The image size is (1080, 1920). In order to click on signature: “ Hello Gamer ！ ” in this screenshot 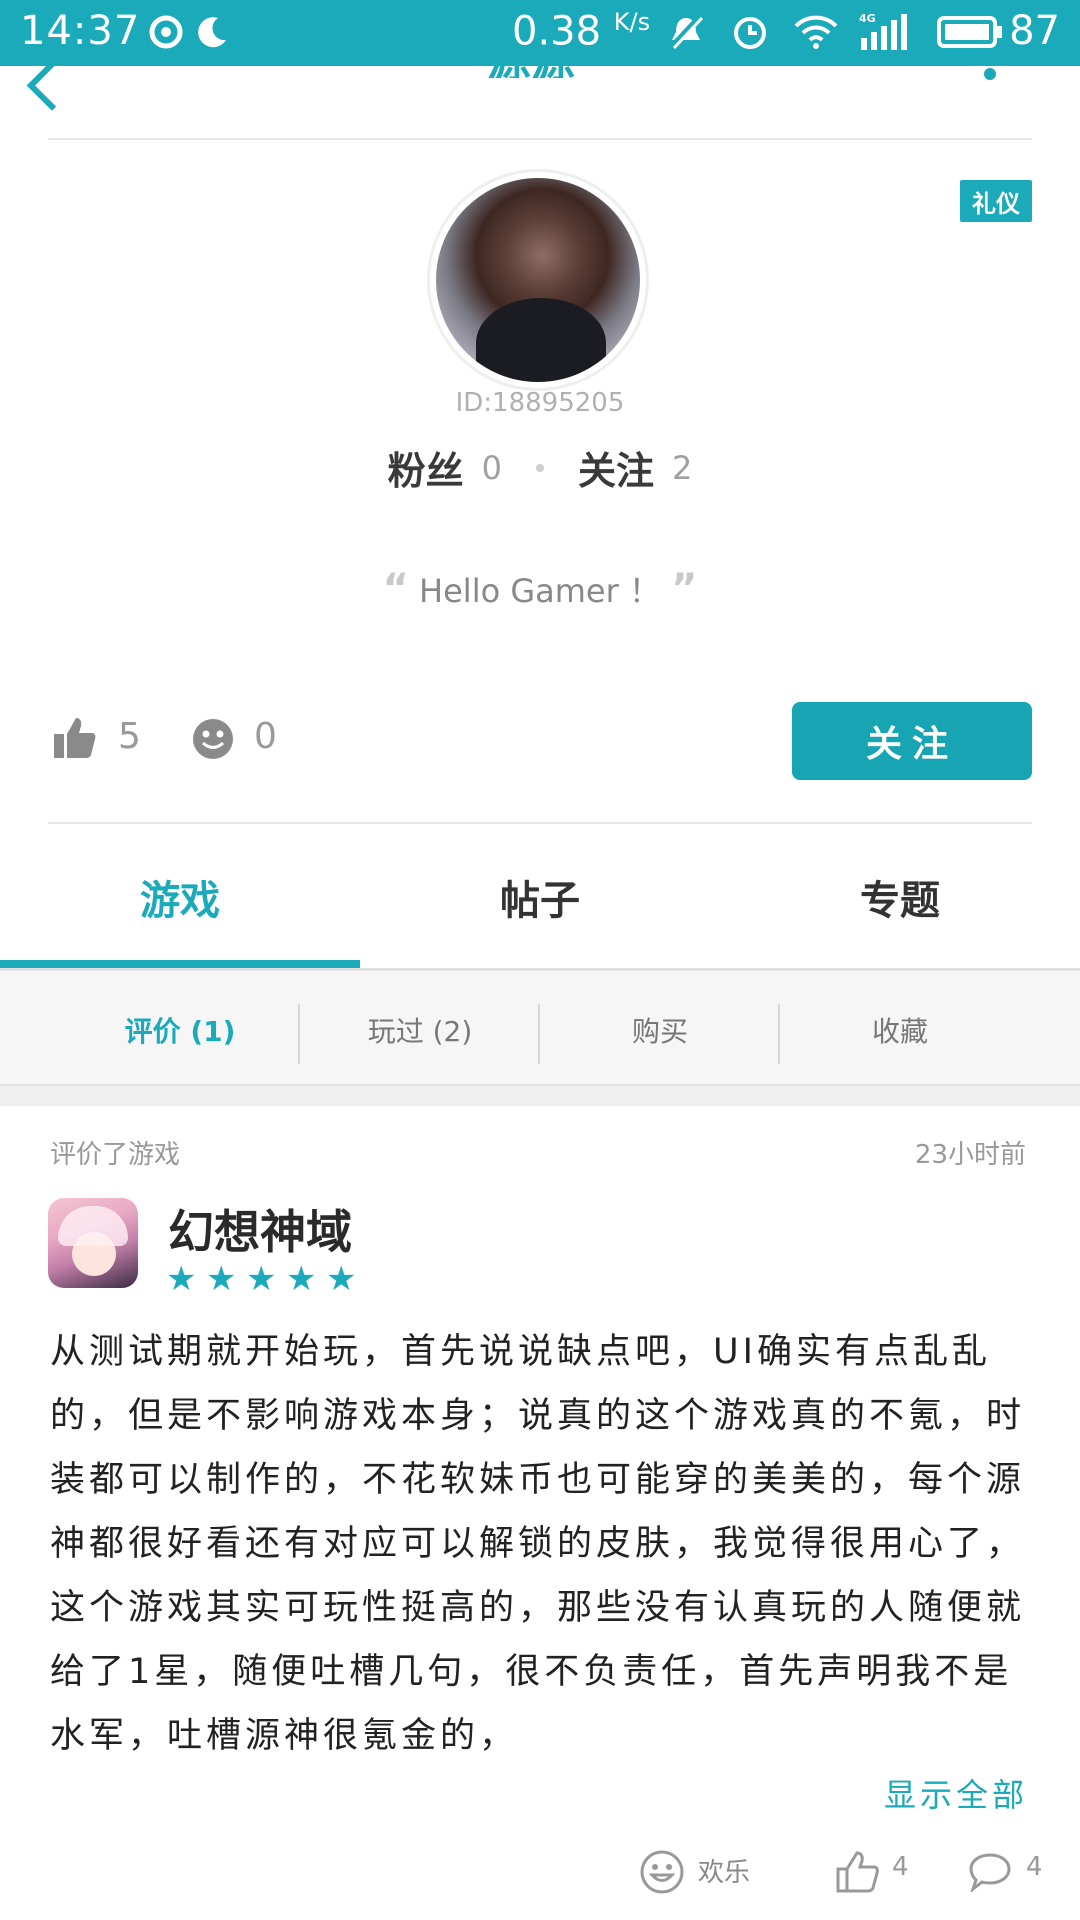, I will do `click(540, 589)`.